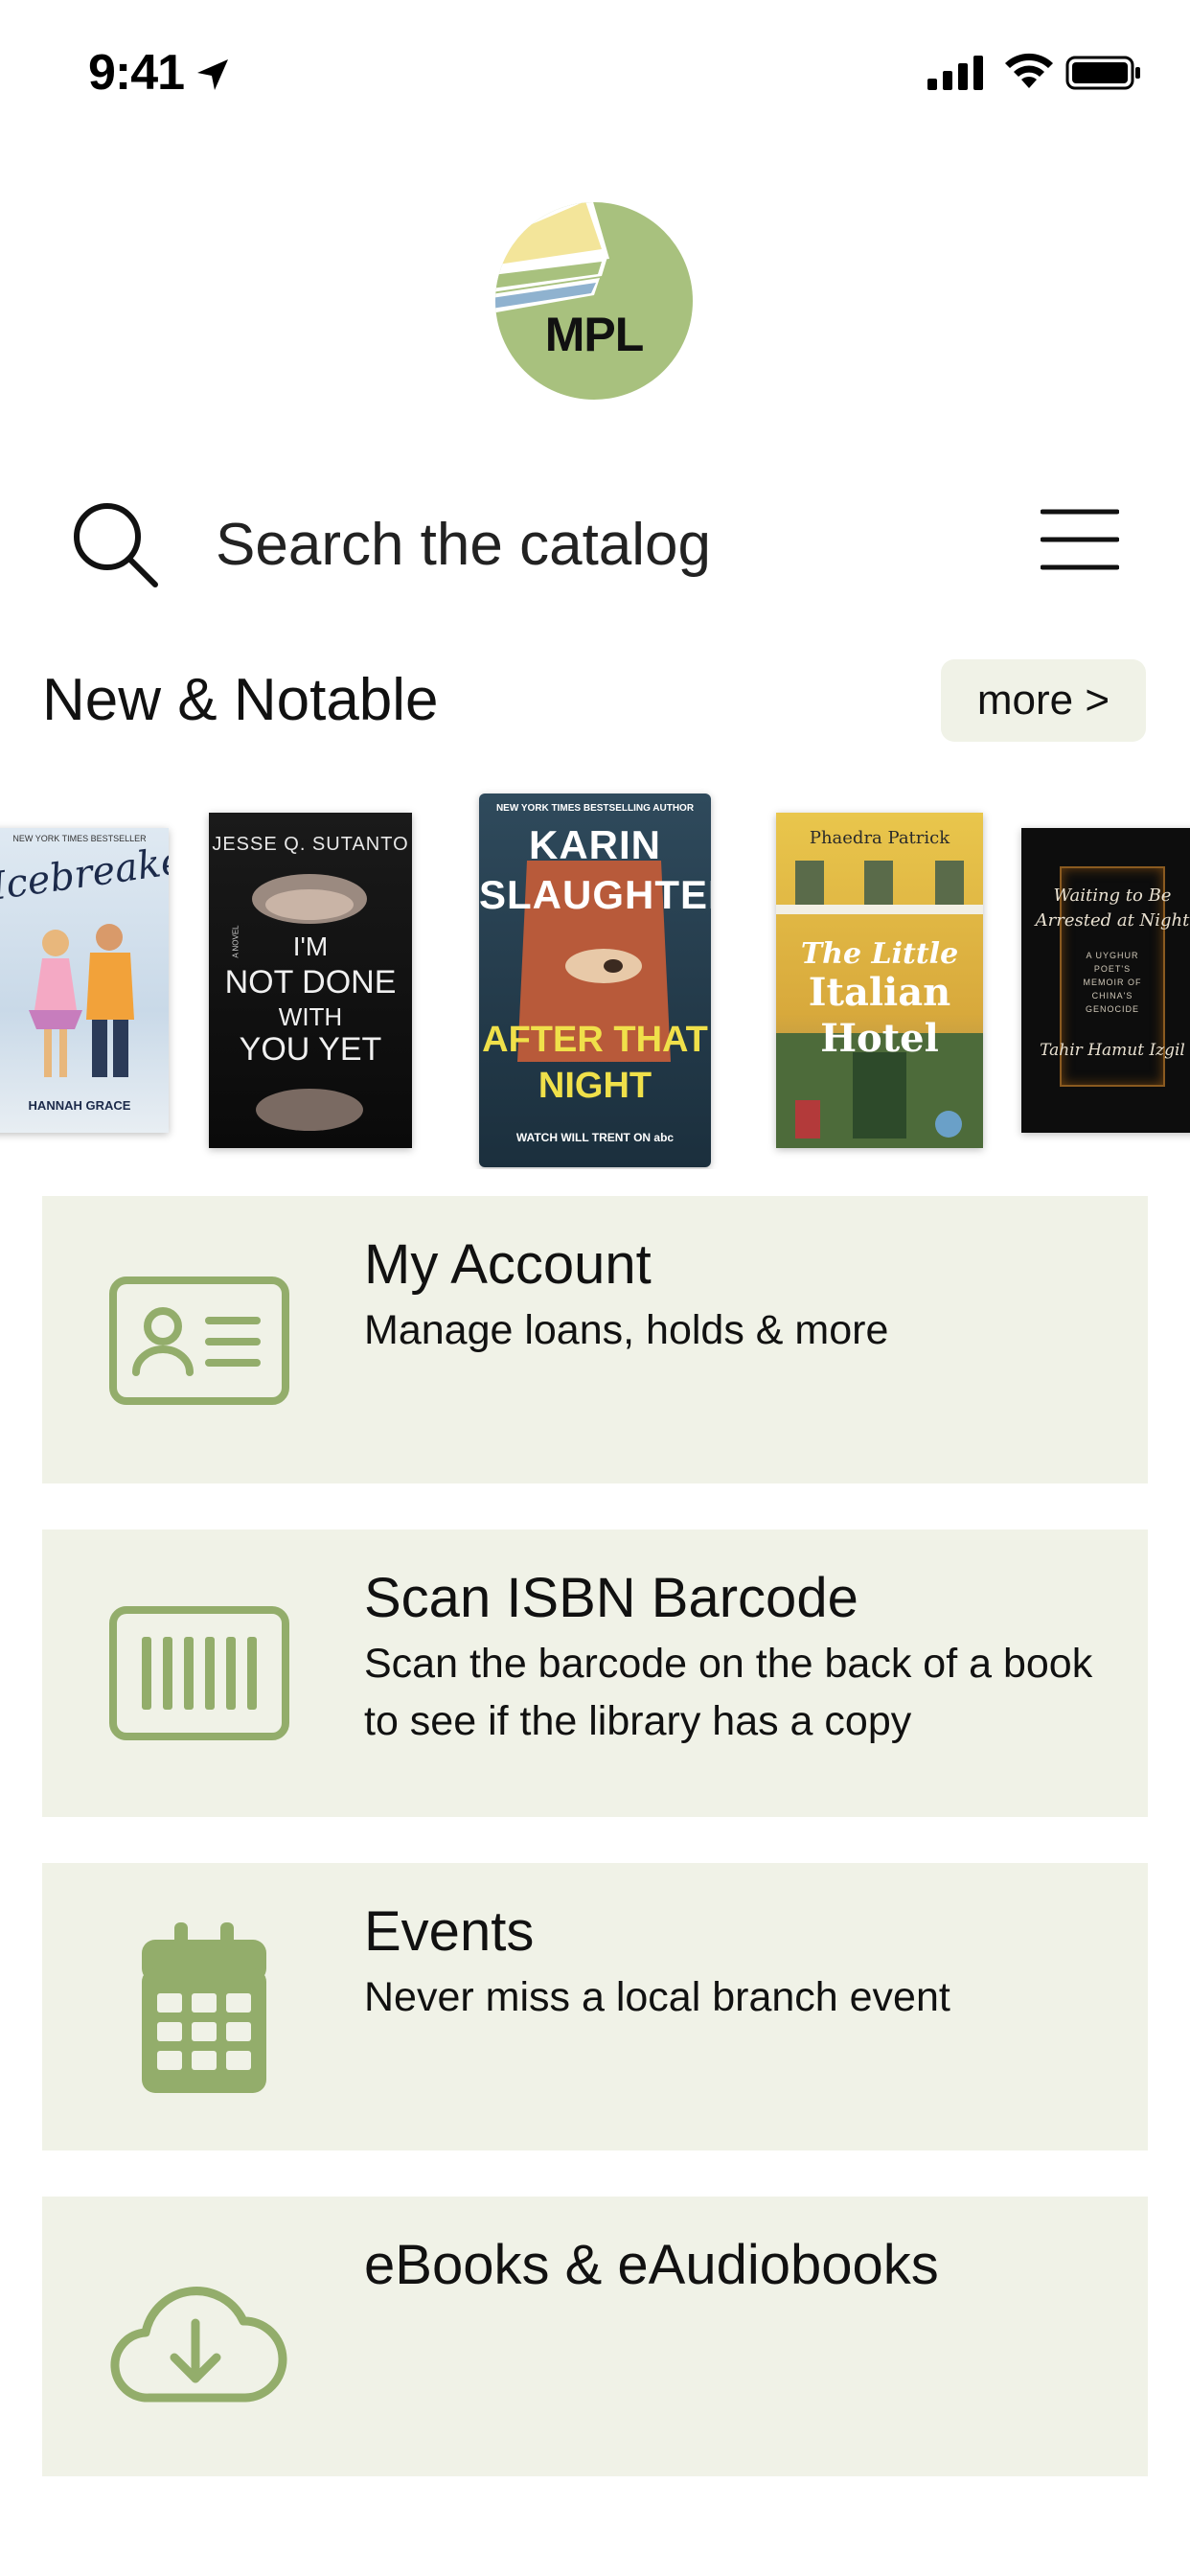  Describe the element at coordinates (82, 1000) in the screenshot. I see `book-illustration-icon` at that location.